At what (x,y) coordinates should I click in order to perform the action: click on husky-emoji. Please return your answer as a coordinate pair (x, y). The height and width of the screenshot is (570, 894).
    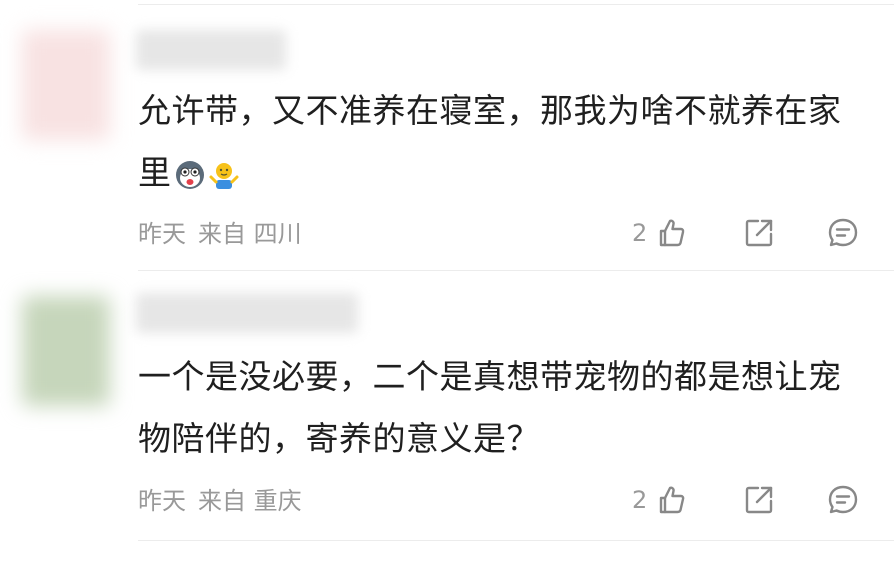
    Looking at the image, I should click on (189, 174).